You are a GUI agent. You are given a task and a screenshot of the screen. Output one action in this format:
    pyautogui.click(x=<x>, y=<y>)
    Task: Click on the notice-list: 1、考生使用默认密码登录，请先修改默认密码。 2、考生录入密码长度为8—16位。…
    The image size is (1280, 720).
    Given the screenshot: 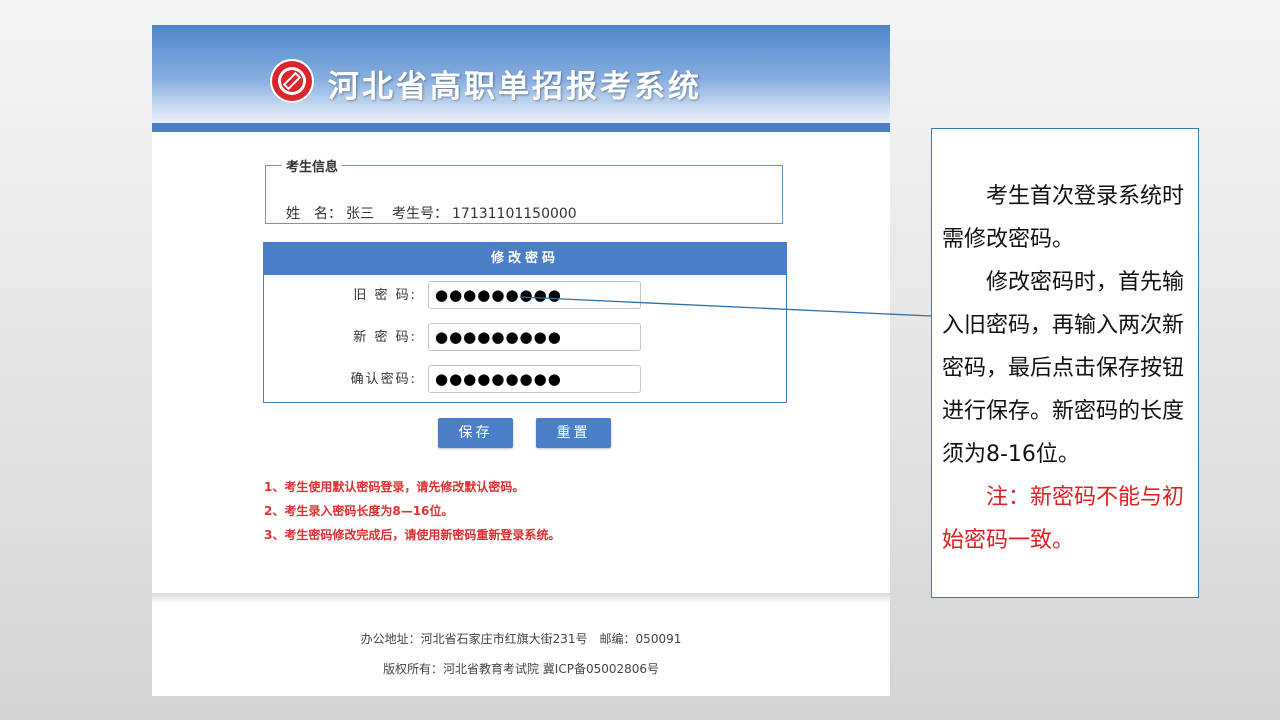 What is the action you would take?
    pyautogui.click(x=412, y=513)
    